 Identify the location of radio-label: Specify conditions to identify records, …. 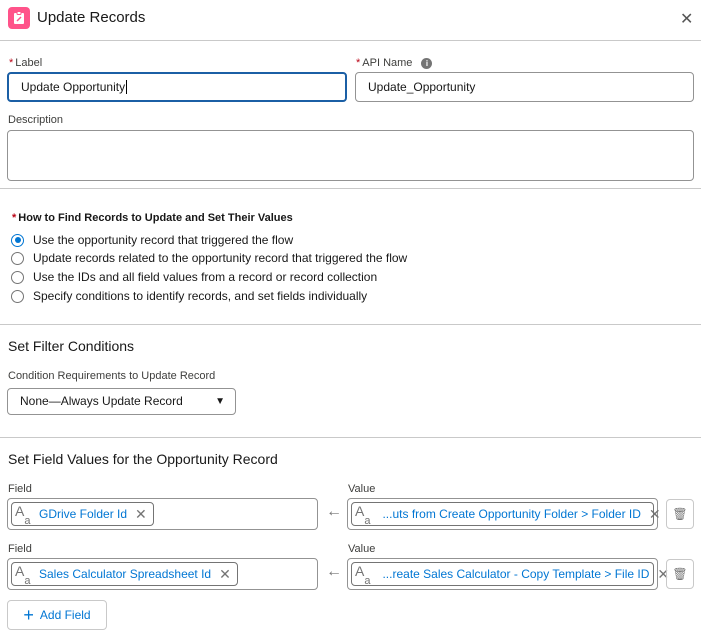
(200, 296).